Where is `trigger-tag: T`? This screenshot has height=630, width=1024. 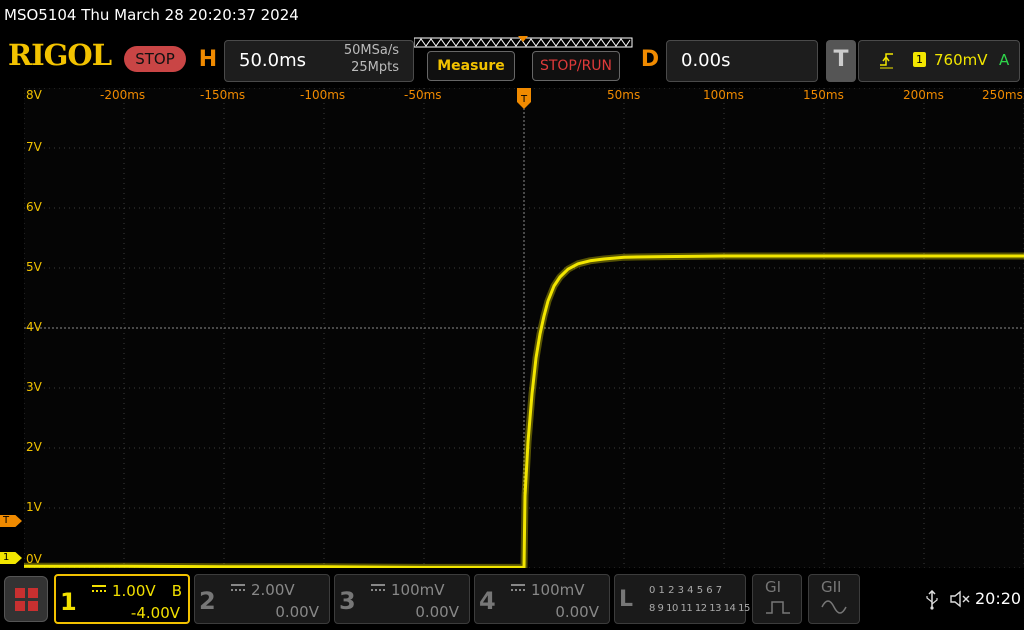
trigger-tag: T is located at coordinates (841, 61).